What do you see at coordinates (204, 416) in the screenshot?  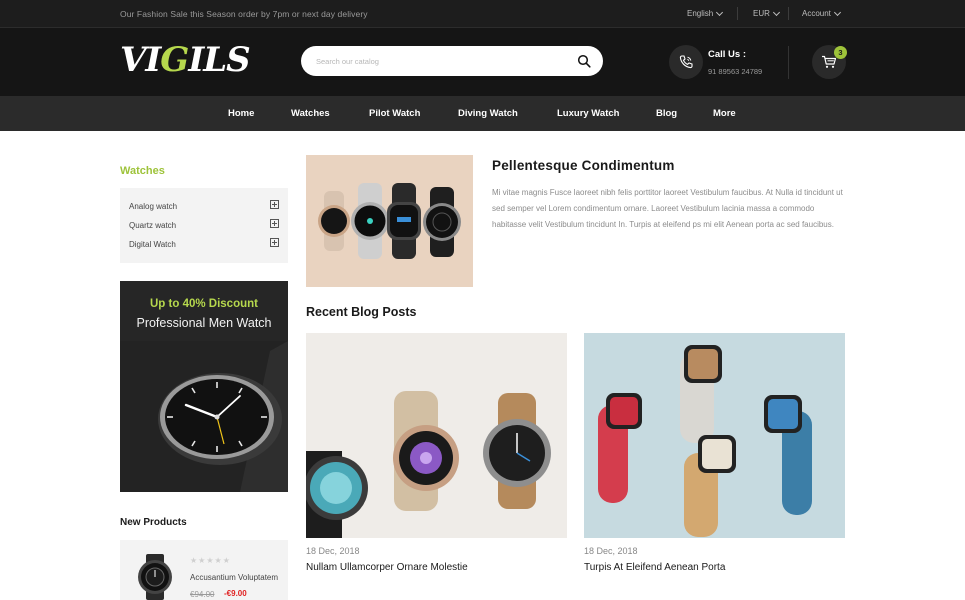 I see `watch-image` at bounding box center [204, 416].